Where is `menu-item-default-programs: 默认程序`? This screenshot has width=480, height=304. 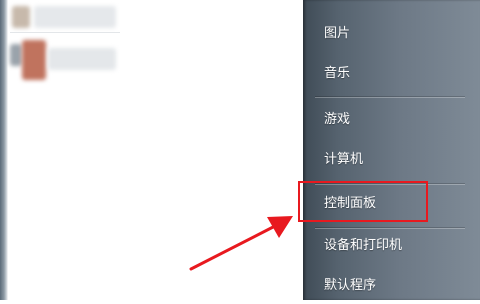
menu-item-default-programs: 默认程序 is located at coordinates (391, 286).